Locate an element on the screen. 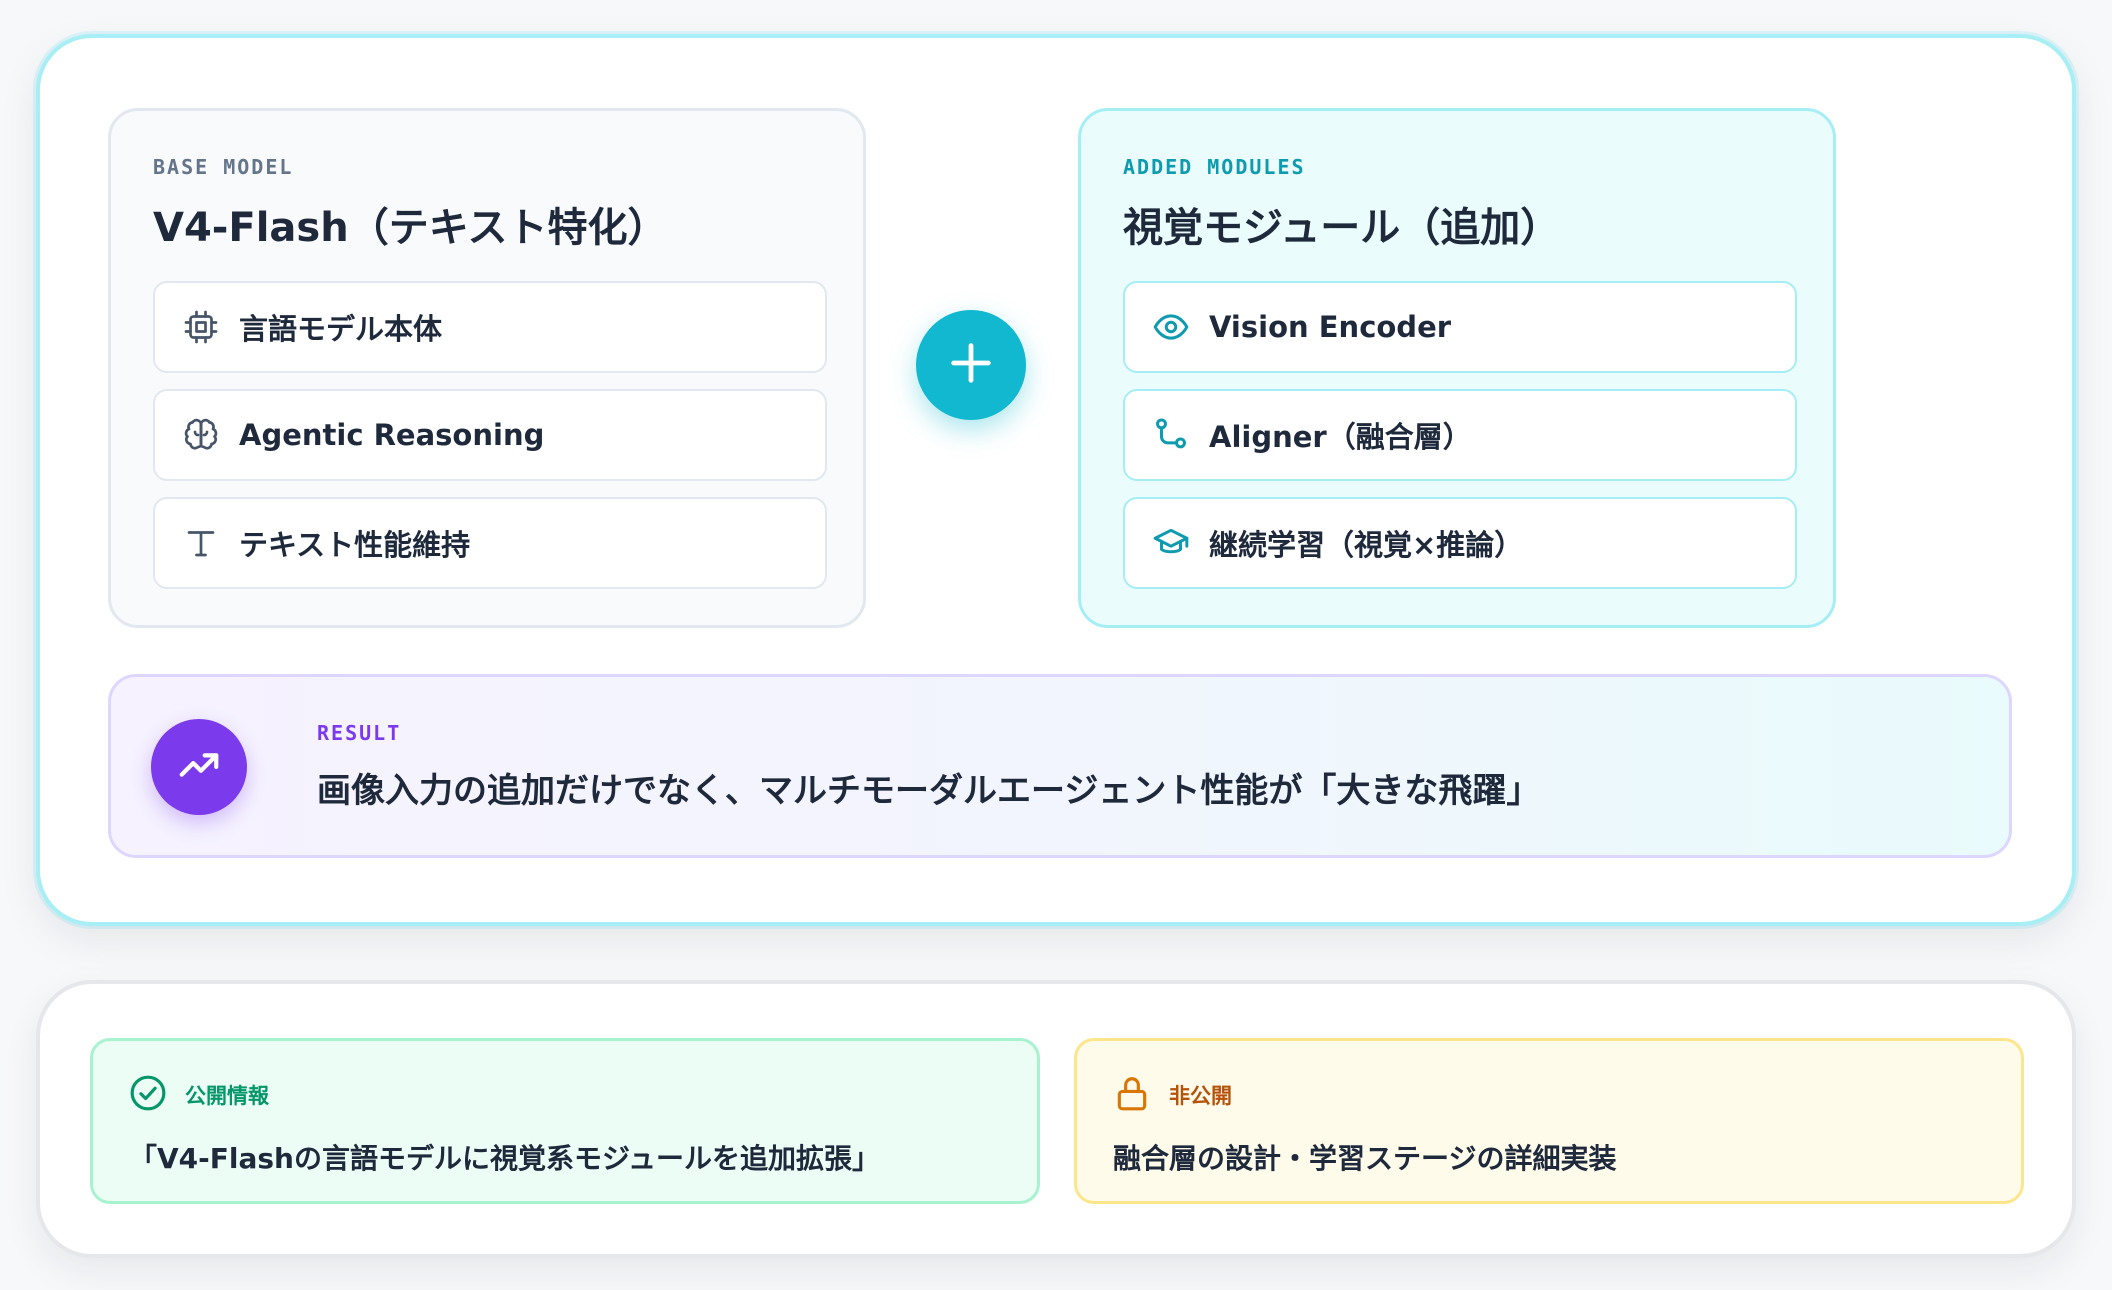 The height and width of the screenshot is (1290, 2112). added-item-aligner: Aligner（融合層） is located at coordinates (1460, 435).